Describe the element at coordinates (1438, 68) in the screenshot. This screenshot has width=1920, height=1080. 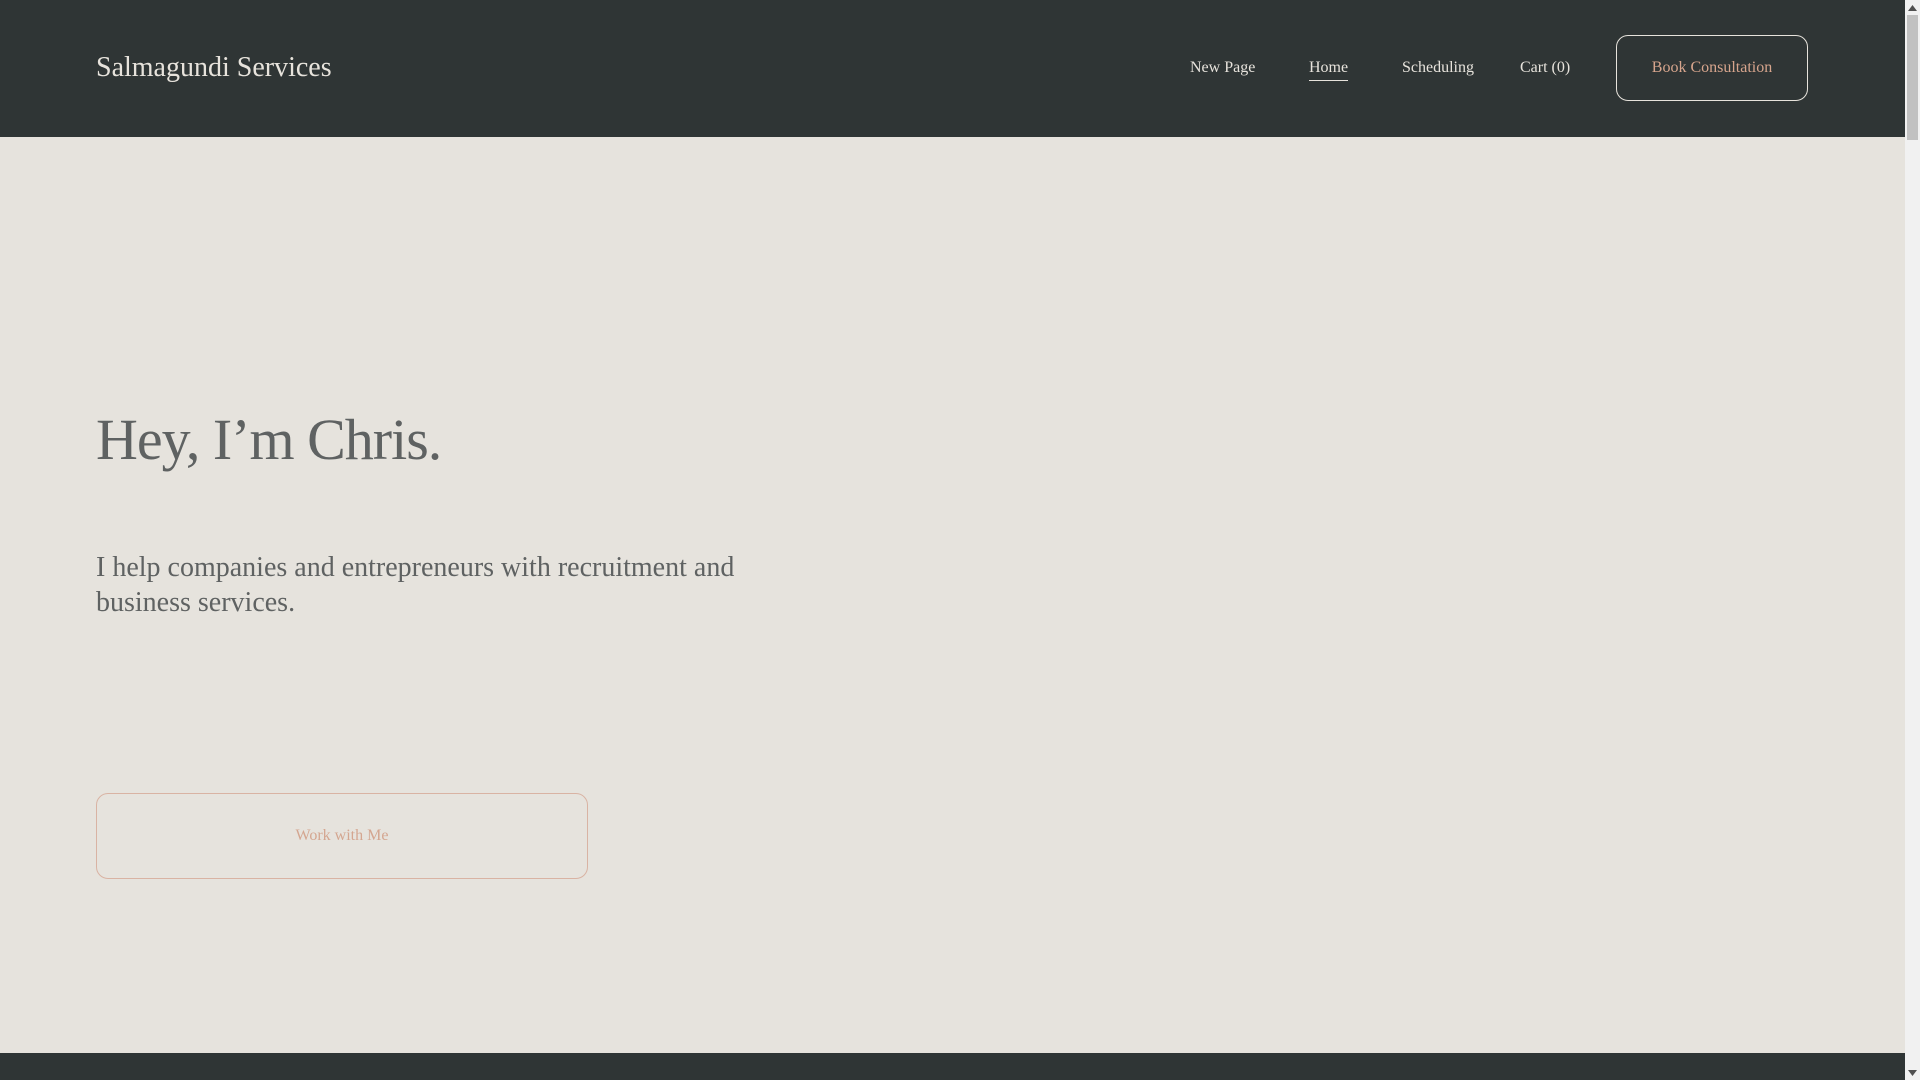
I see `nav-link-scheduling: Scheduling` at that location.